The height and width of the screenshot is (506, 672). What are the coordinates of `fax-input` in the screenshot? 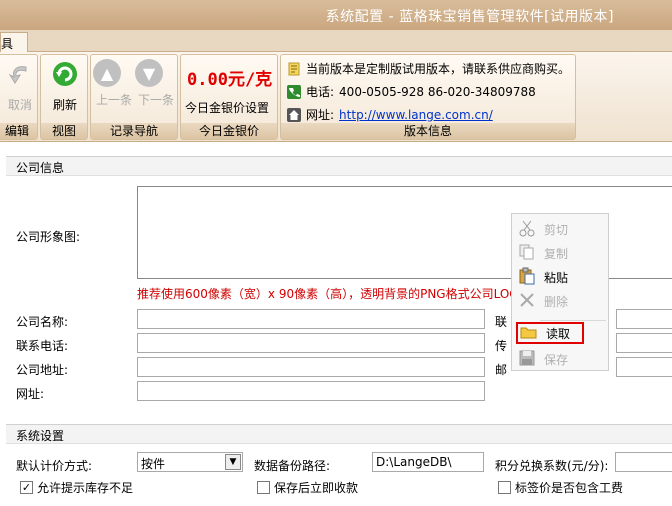 It's located at (644, 343).